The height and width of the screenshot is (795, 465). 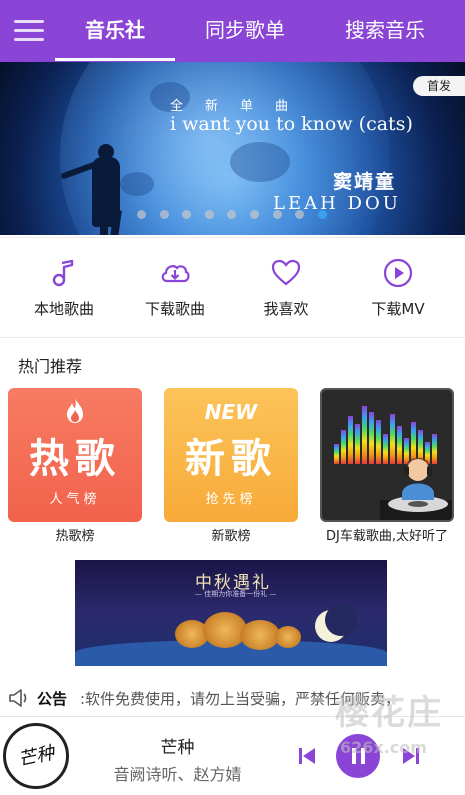 What do you see at coordinates (52, 699) in the screenshot?
I see `notice-label: 公告` at bounding box center [52, 699].